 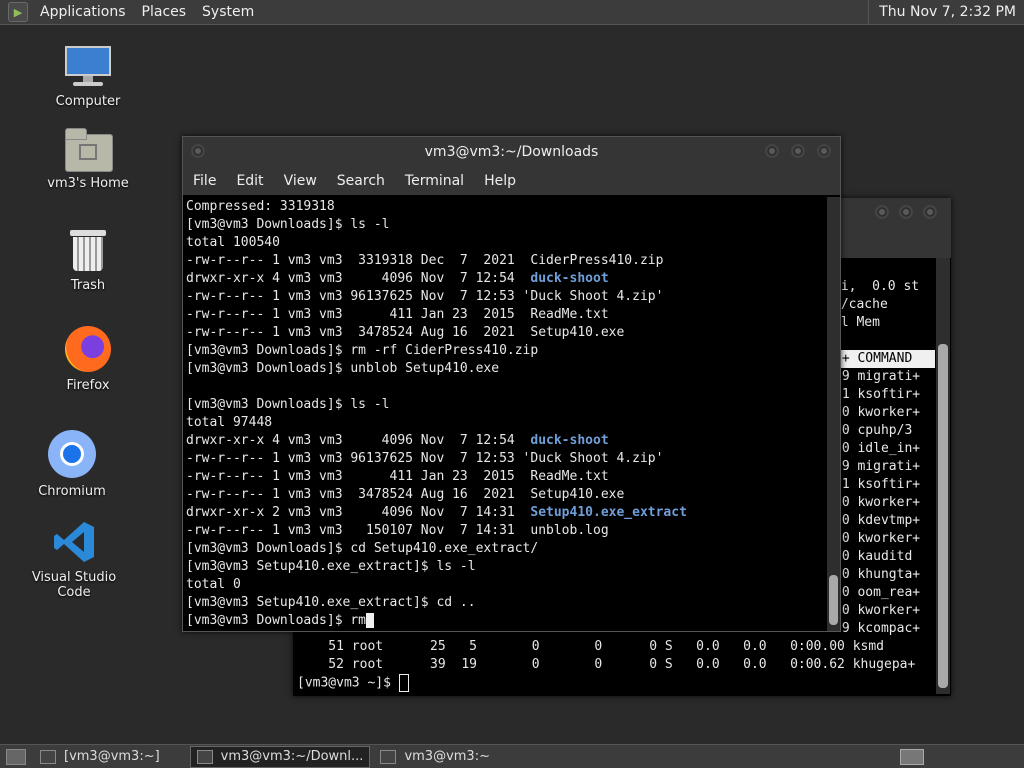 I want to click on front-terminal-menubar: File Edit View Search Terminal Help, so click(x=511, y=181).